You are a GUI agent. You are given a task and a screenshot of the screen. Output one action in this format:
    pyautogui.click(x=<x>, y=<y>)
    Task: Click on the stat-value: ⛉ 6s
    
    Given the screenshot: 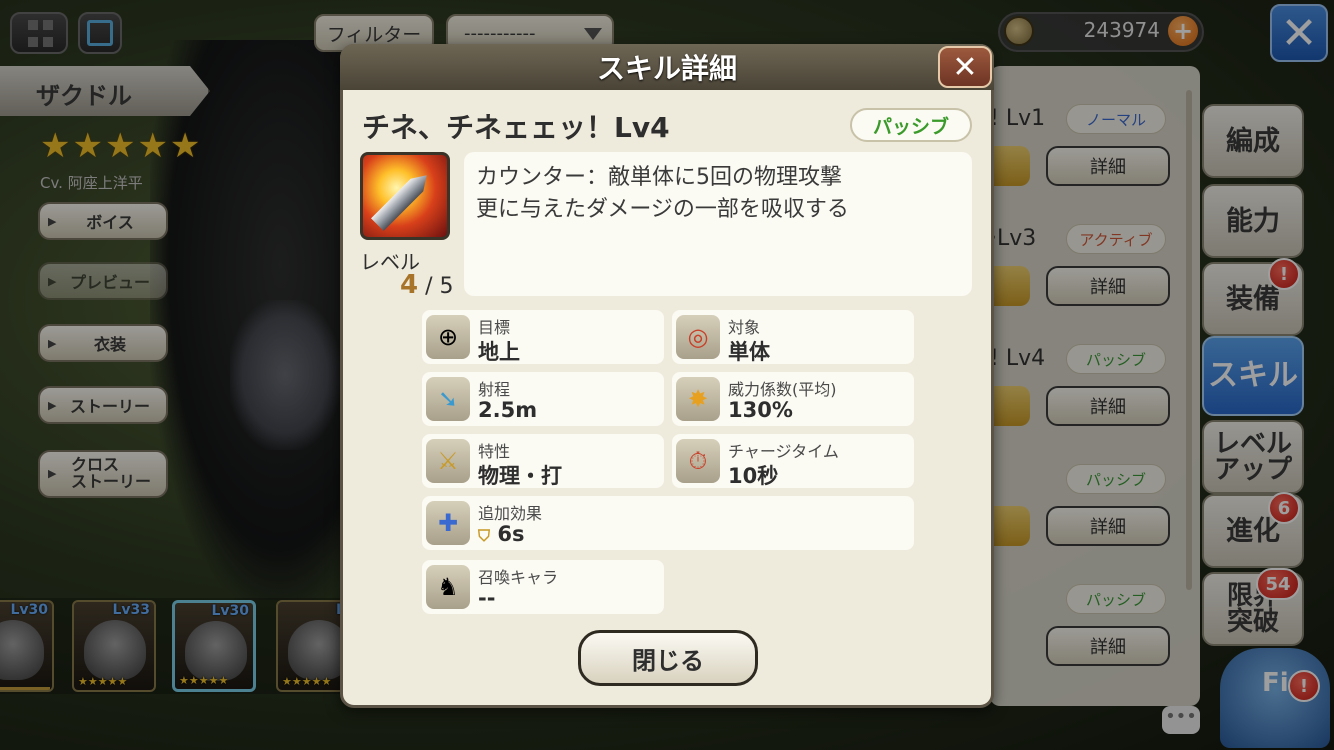 What is the action you would take?
    pyautogui.click(x=501, y=534)
    